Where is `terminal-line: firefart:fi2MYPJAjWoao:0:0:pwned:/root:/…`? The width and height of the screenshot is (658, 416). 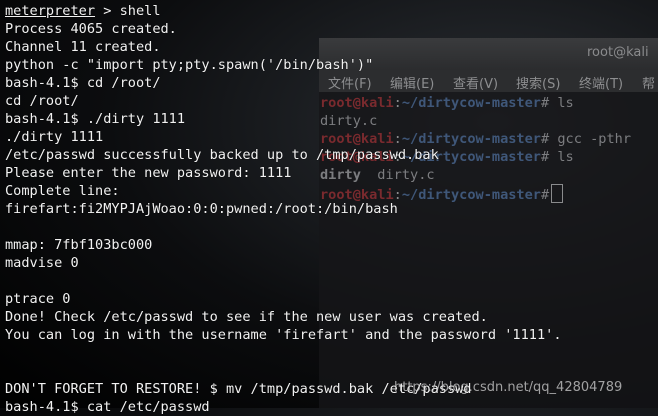
terminal-line: firefart:fi2MYPJAjWoao:0:0:pwned:/root:/… is located at coordinates (201, 209).